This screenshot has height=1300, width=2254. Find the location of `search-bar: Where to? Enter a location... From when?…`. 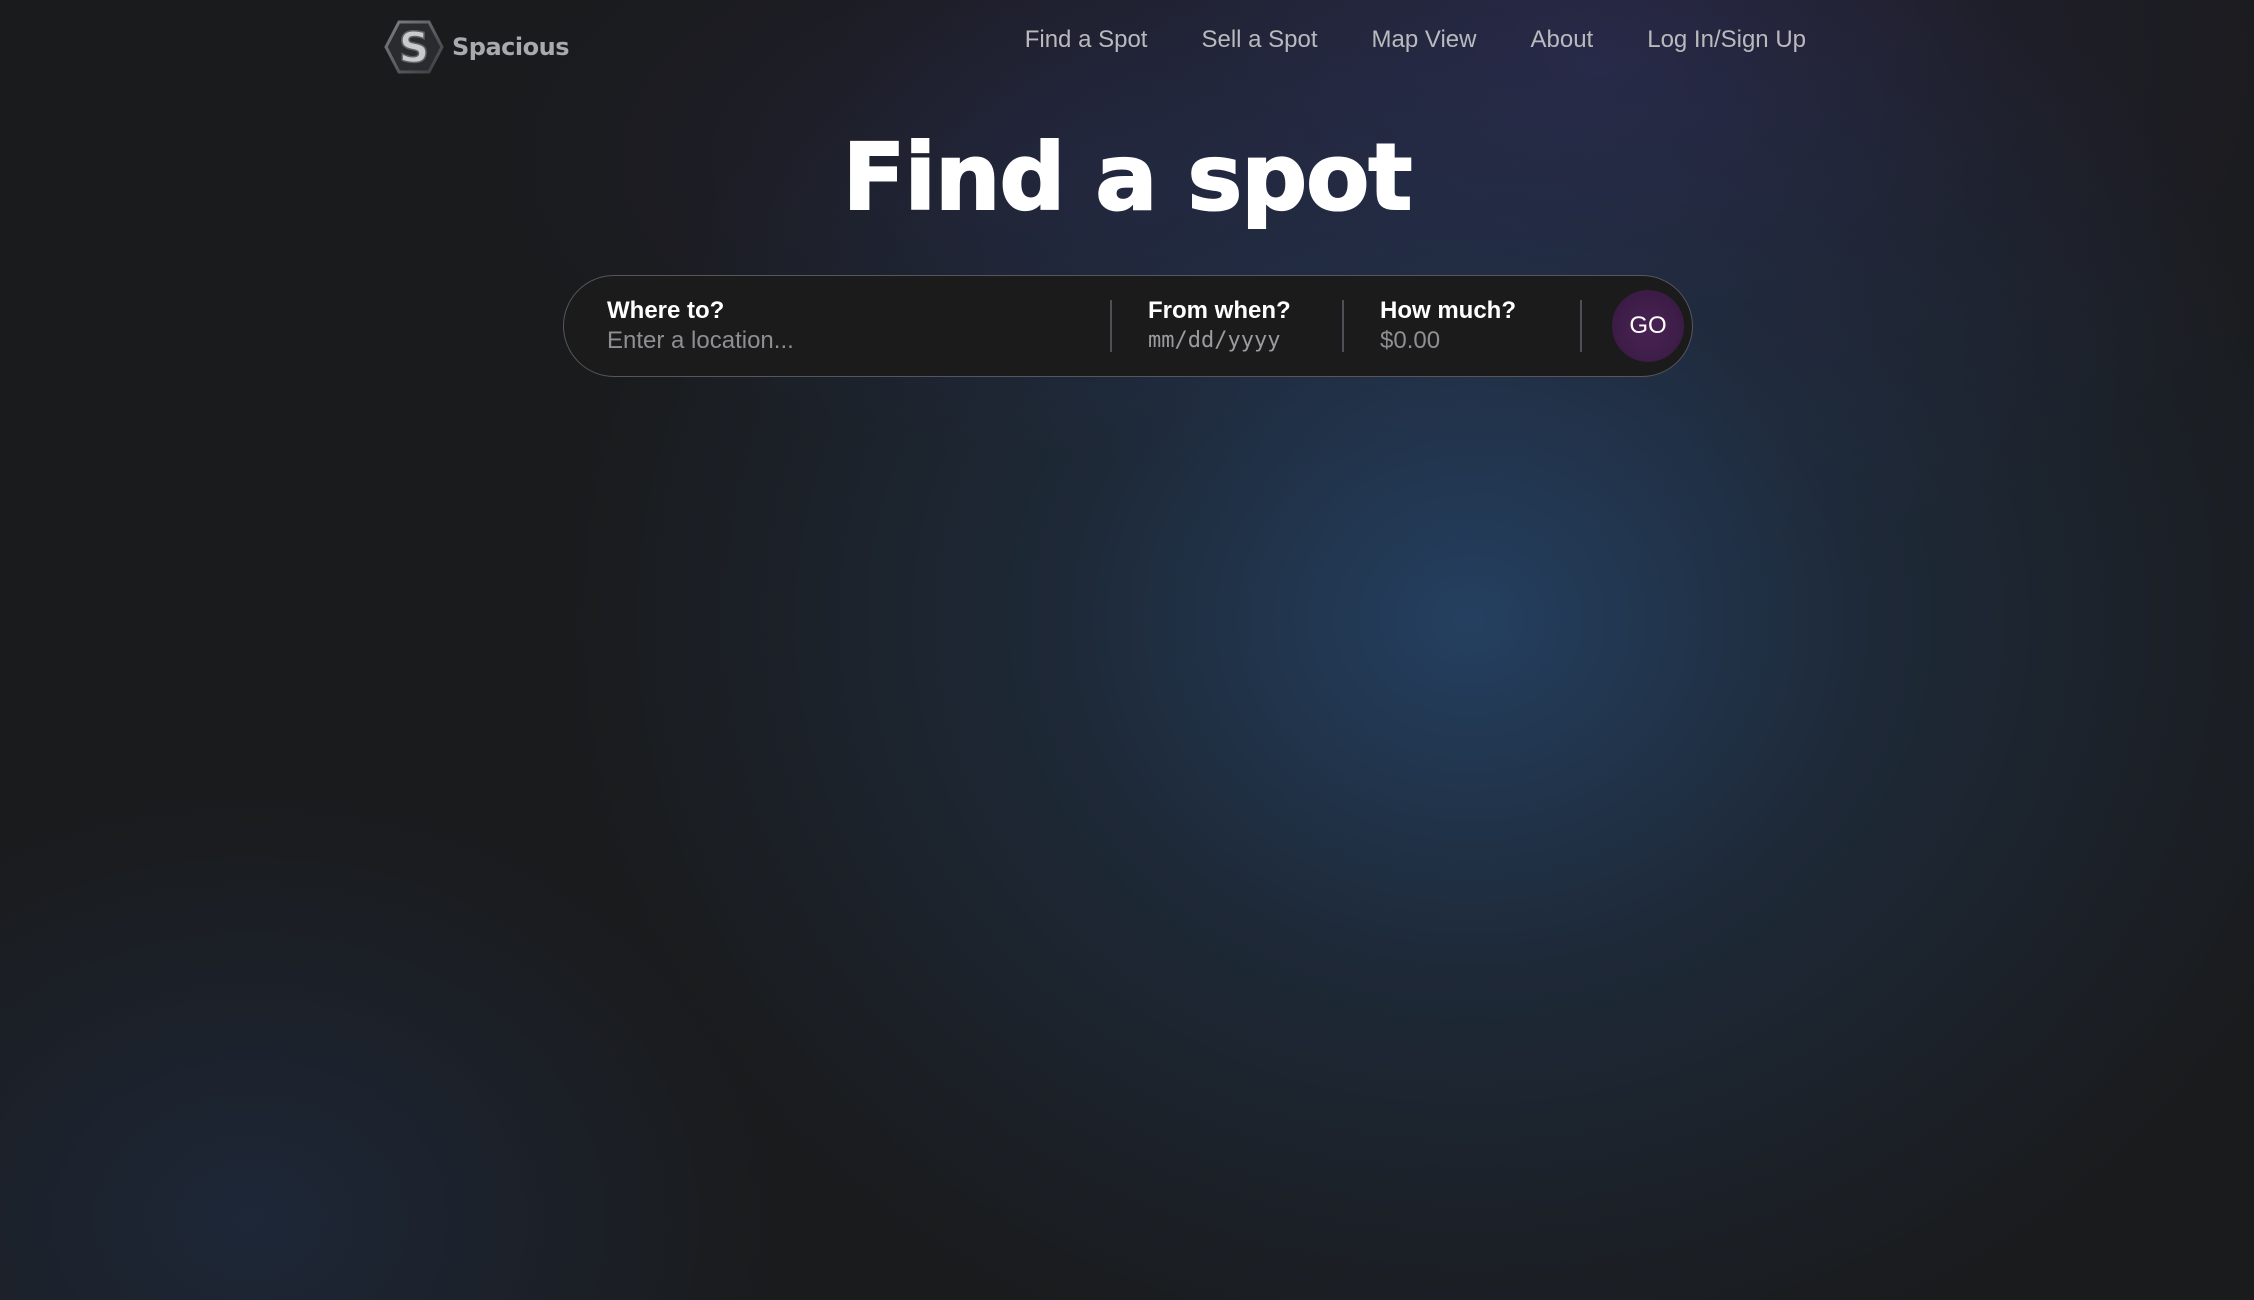

search-bar: Where to? Enter a location... From when?… is located at coordinates (1128, 326).